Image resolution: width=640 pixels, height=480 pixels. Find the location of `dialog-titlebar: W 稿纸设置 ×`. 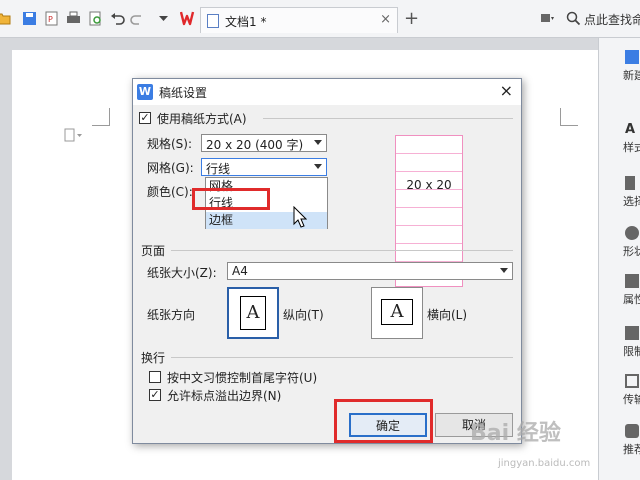

dialog-titlebar: W 稿纸设置 × is located at coordinates (327, 92).